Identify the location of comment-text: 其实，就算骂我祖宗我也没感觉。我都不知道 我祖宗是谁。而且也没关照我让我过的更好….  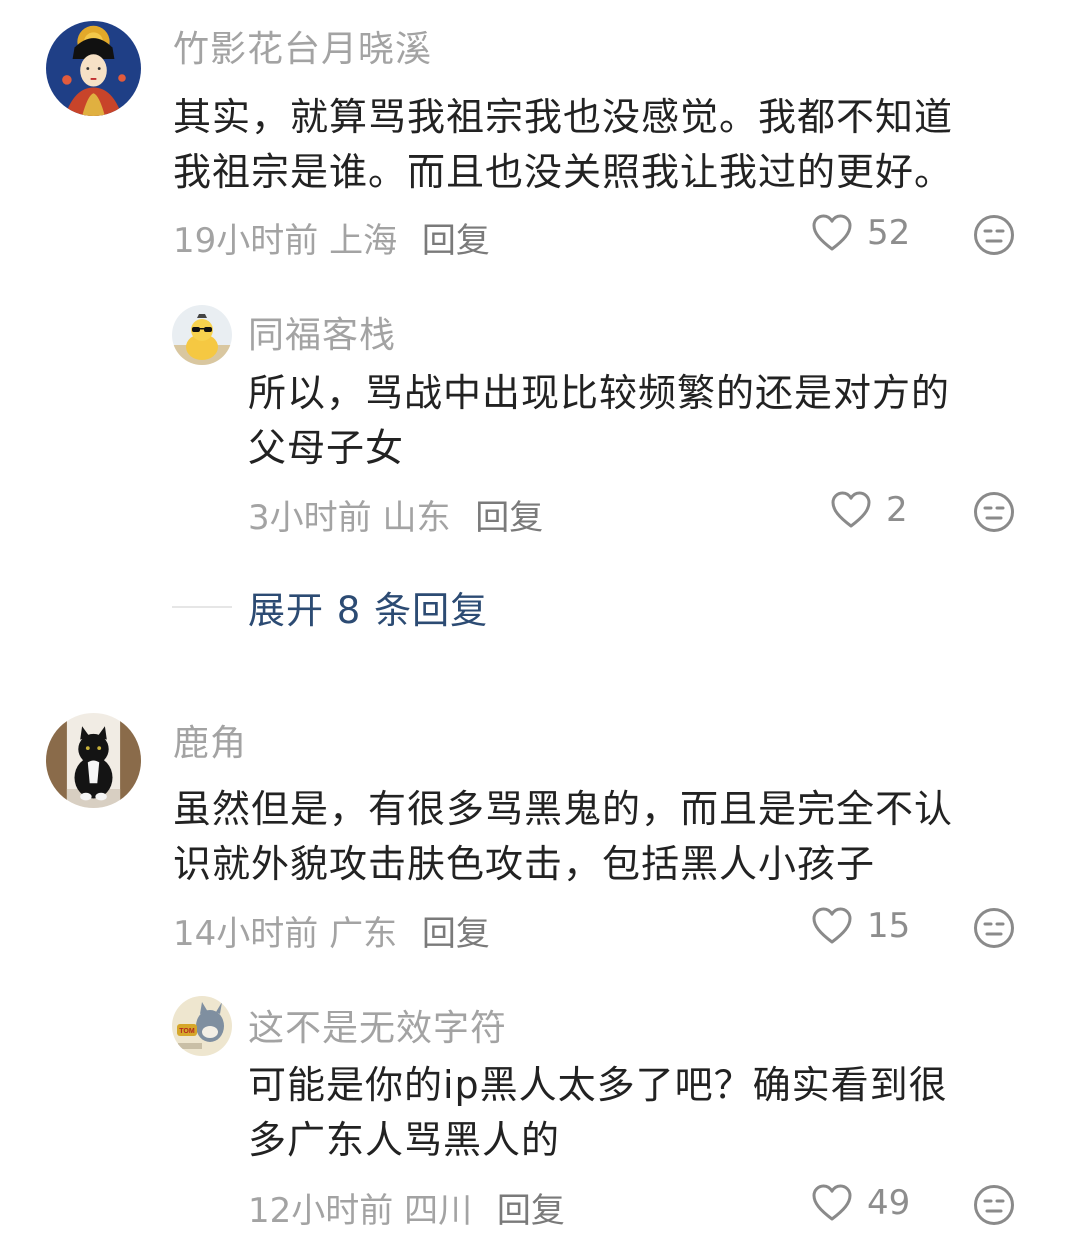
(563, 145).